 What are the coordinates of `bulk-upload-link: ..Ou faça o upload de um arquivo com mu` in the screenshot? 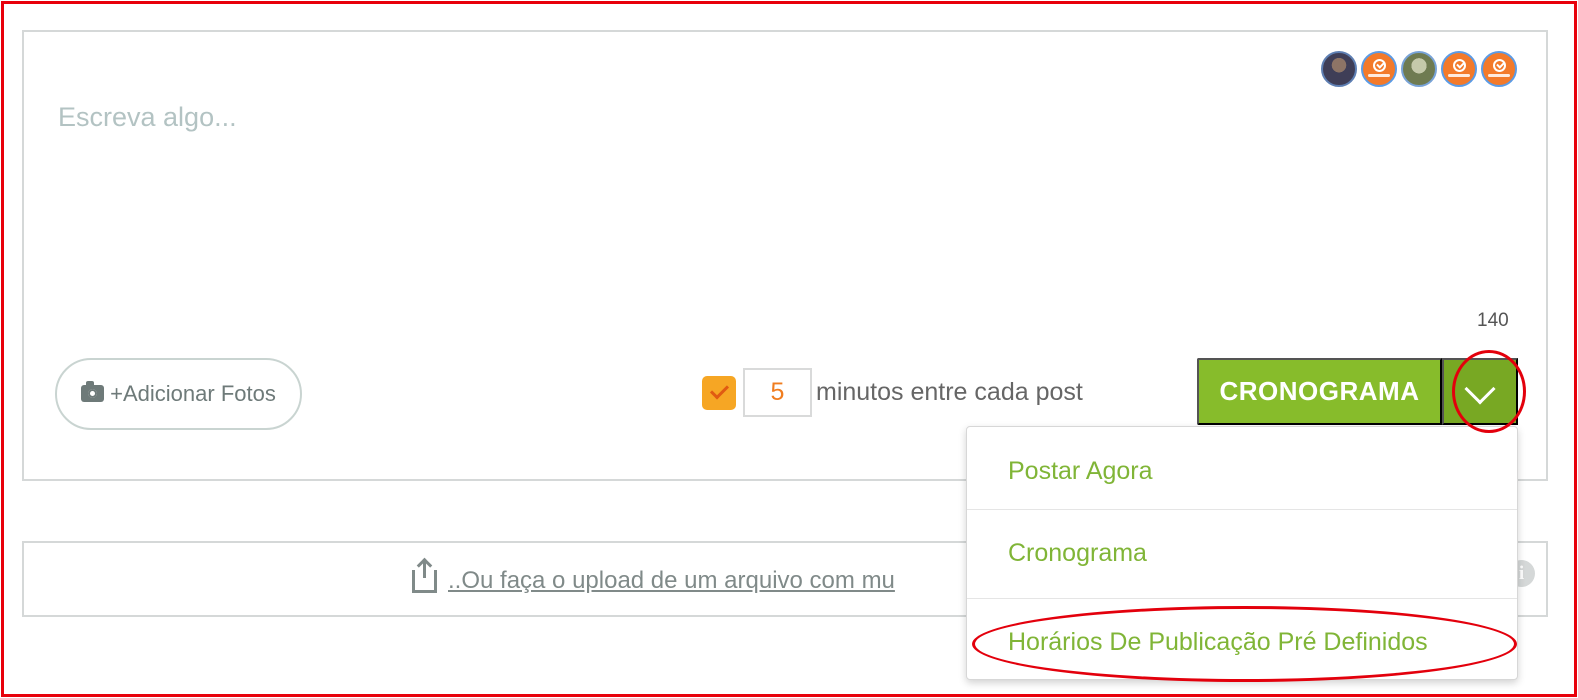 It's located at (653, 576).